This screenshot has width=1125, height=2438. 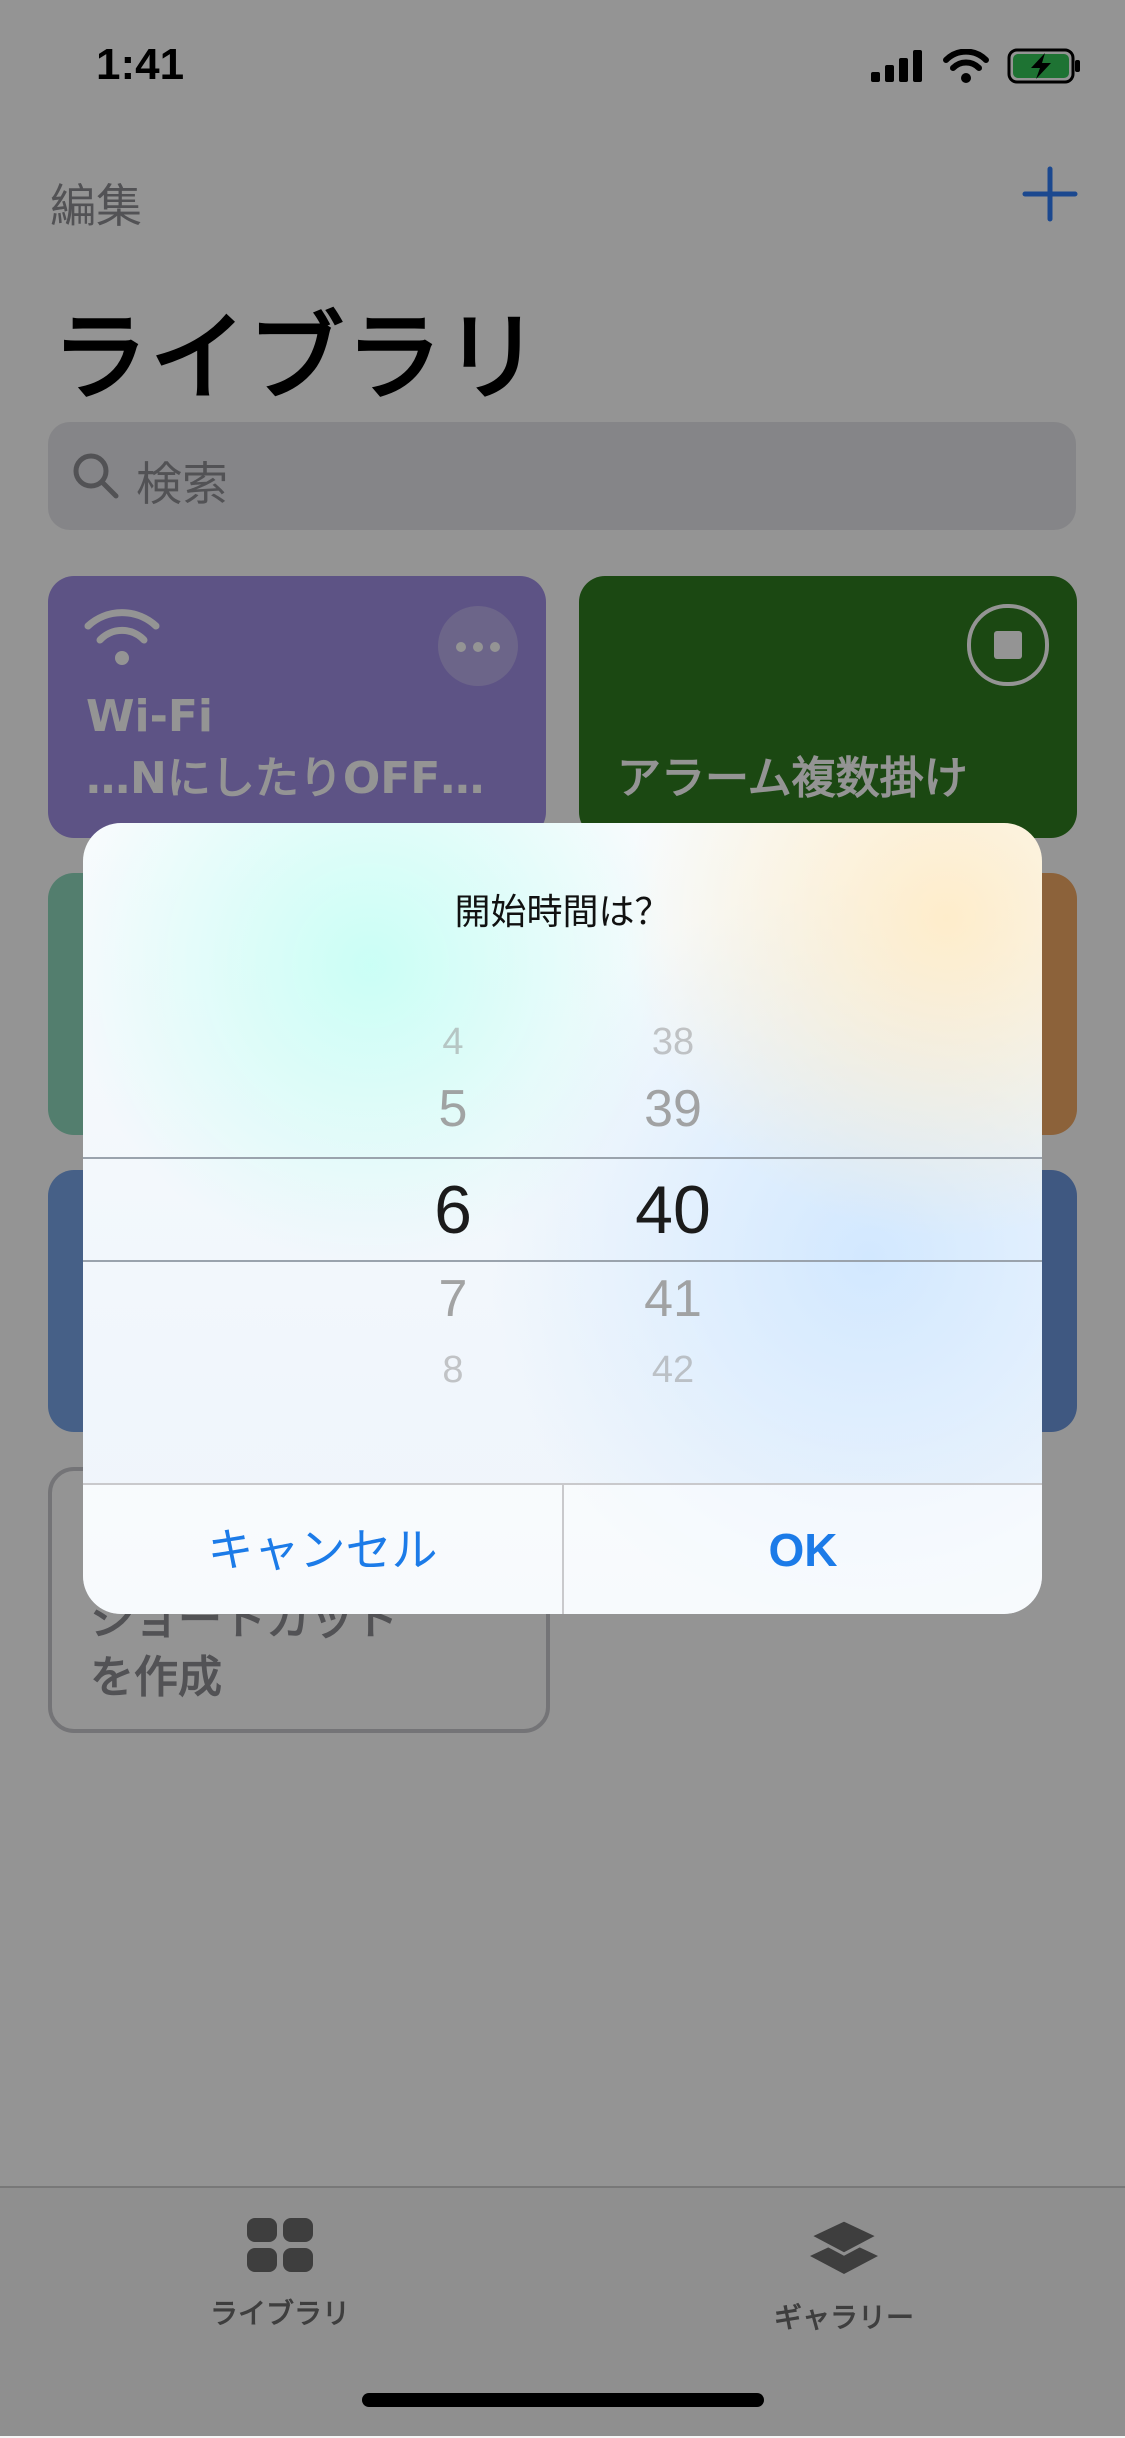 I want to click on hour-option: 5, so click(x=453, y=1109).